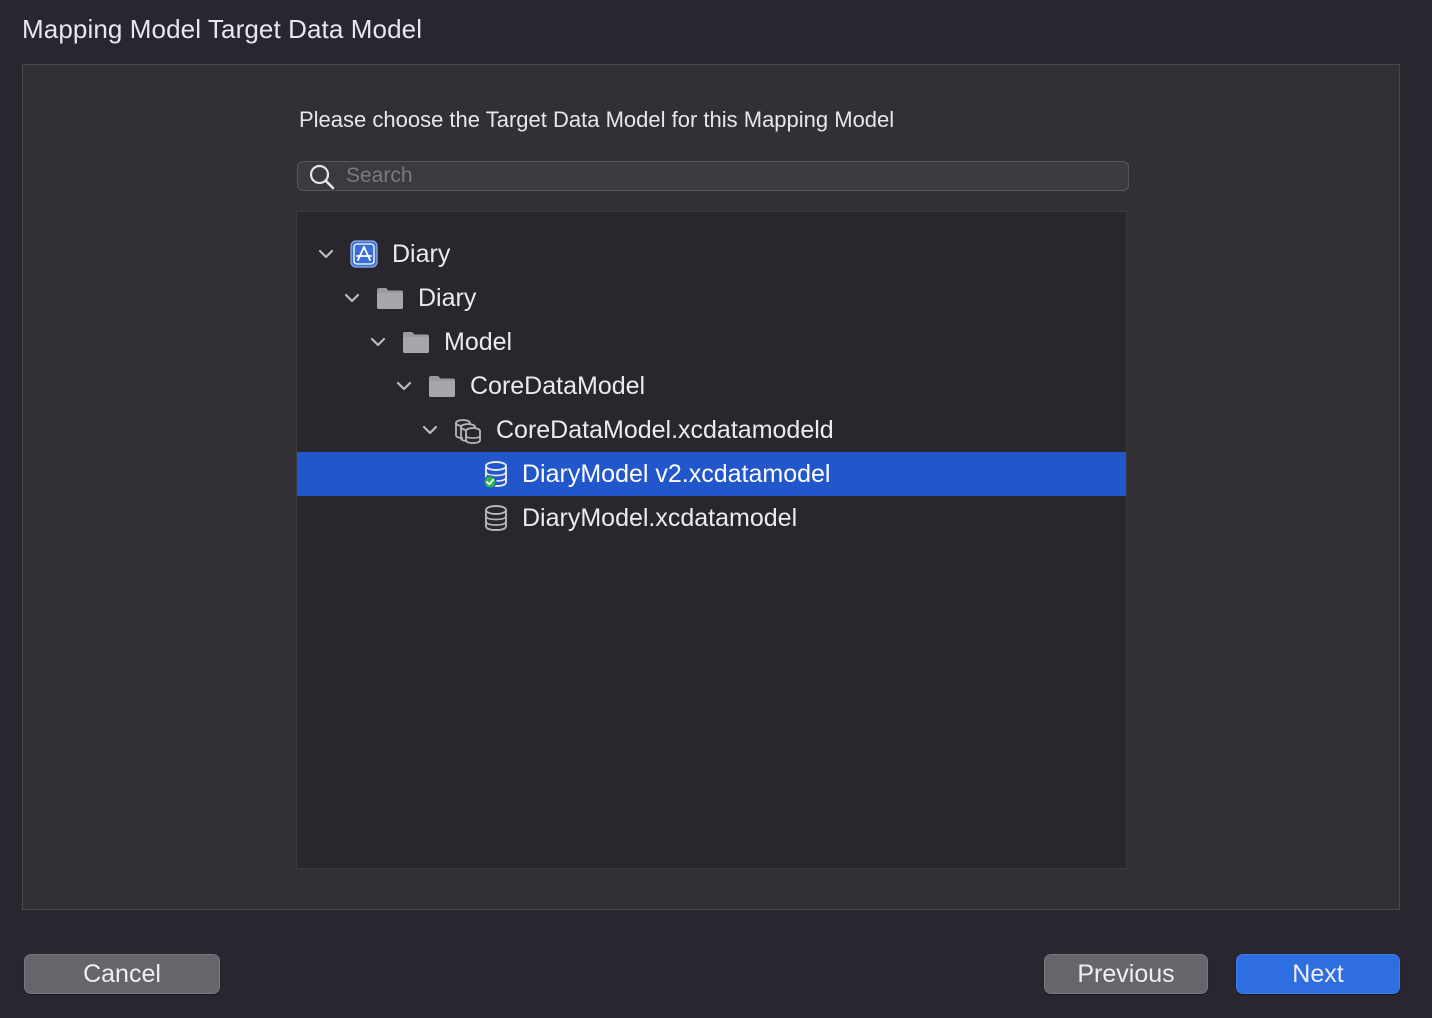 Image resolution: width=1432 pixels, height=1018 pixels. I want to click on tree-row-xcdatamodeld: CoreDataModel.xcdatamodeld, so click(711, 430).